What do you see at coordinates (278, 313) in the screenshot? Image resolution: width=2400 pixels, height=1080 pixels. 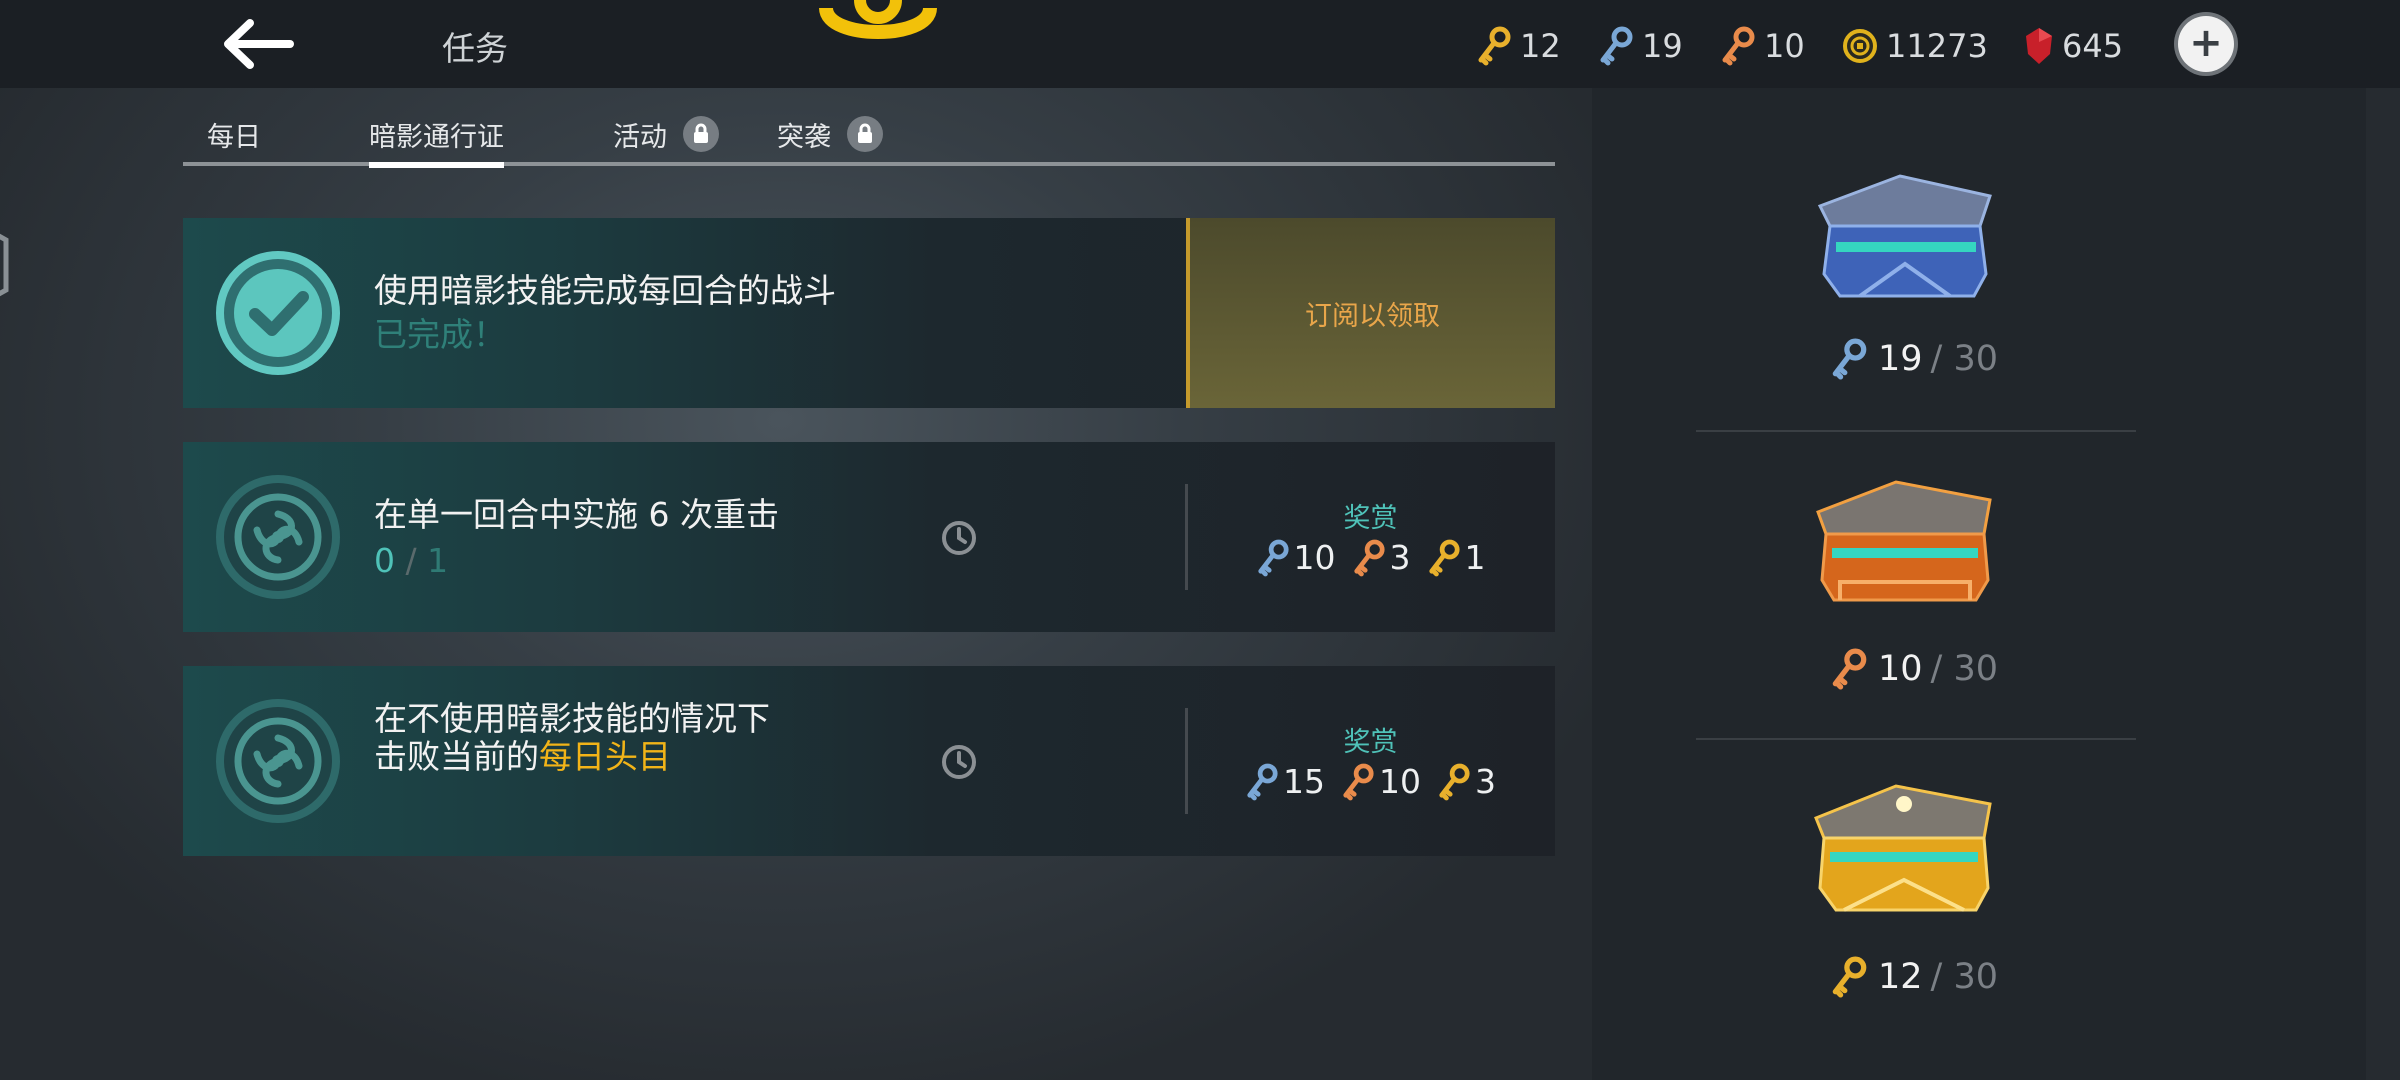 I see `checkmark-icon` at bounding box center [278, 313].